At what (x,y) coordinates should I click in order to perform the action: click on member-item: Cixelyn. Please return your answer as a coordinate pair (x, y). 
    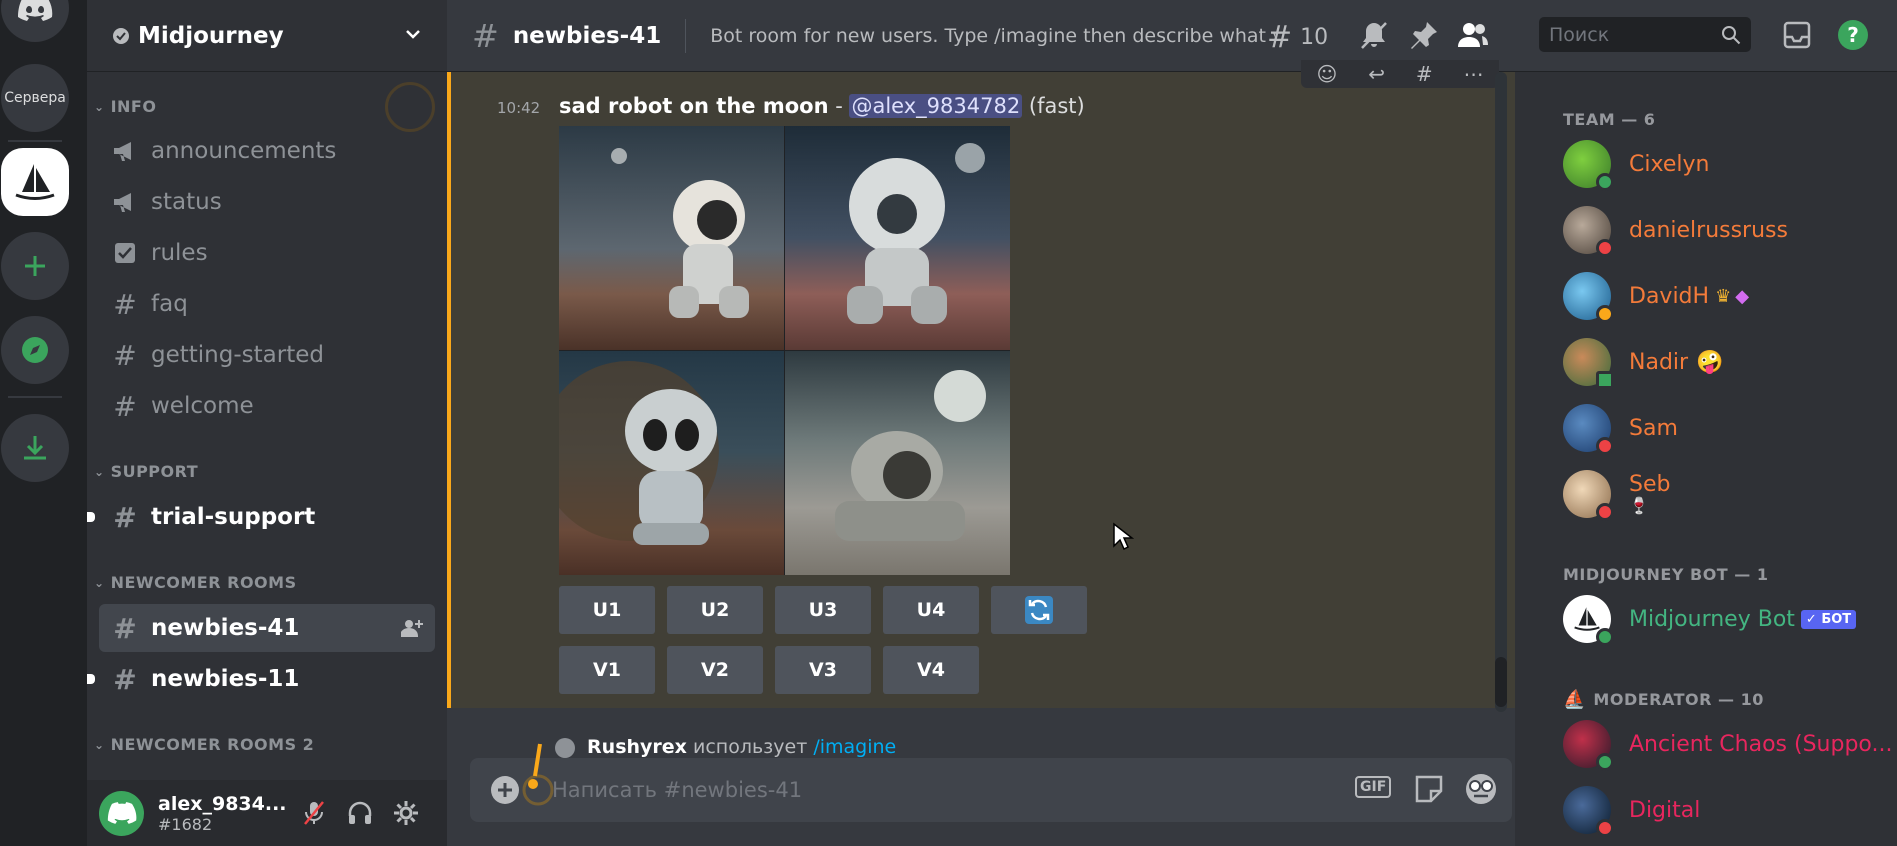
    Looking at the image, I should click on (1636, 164).